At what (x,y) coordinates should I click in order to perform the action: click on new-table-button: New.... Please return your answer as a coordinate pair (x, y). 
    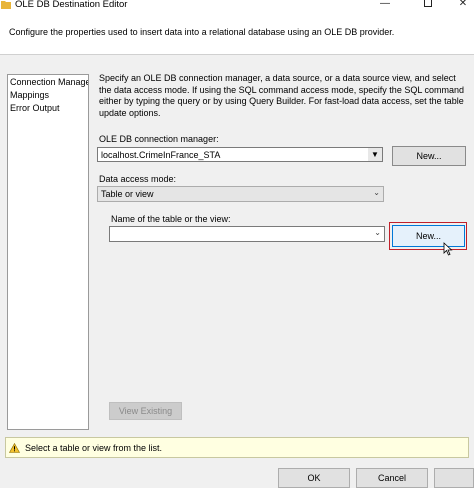
    Looking at the image, I should click on (428, 236).